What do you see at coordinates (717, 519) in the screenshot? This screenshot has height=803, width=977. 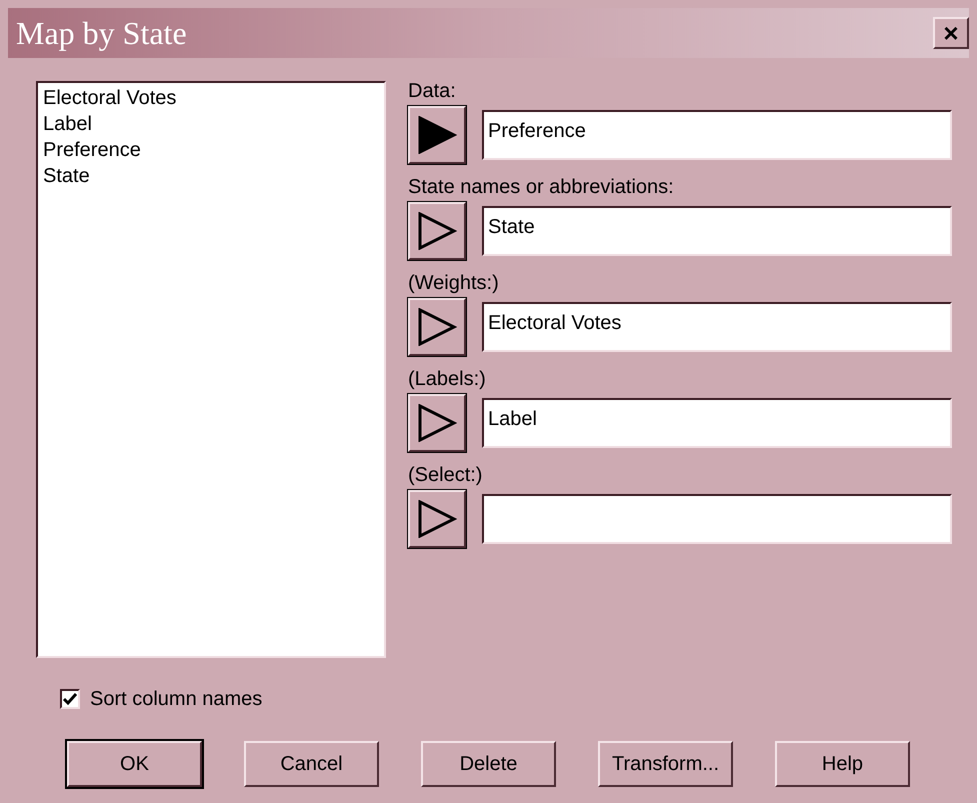 I see `input-field` at bounding box center [717, 519].